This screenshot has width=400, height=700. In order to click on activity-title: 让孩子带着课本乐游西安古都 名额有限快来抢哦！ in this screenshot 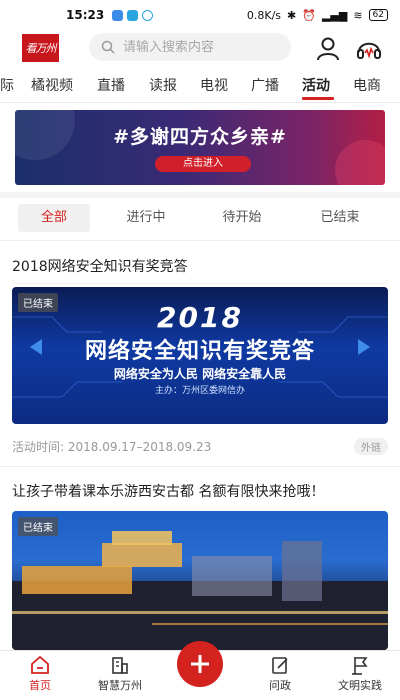, I will do `click(168, 491)`.